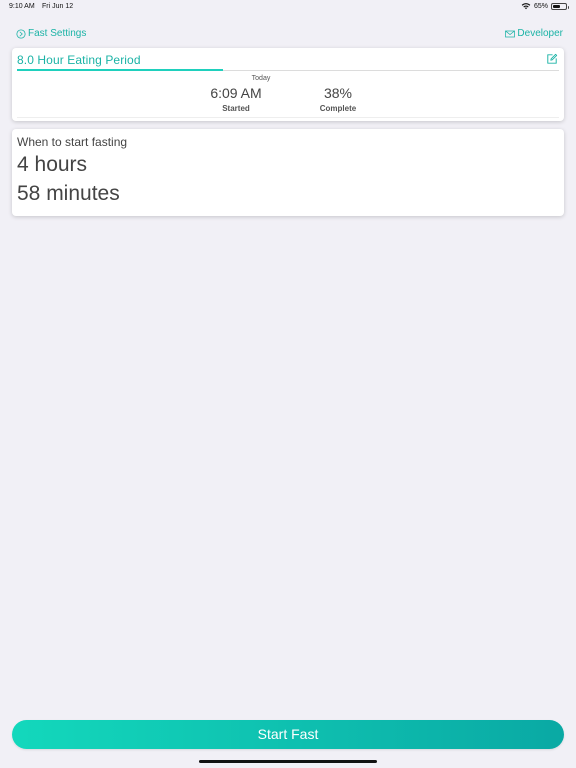 This screenshot has height=768, width=576. I want to click on battery-icon, so click(560, 6).